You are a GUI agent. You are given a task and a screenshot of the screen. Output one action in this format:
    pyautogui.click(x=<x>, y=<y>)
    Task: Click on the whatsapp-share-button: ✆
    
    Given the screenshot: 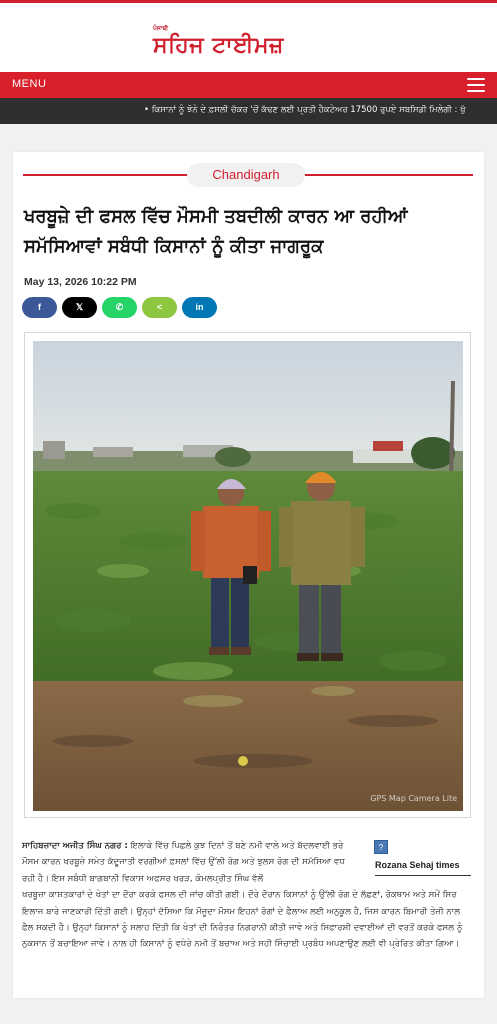 What is the action you would take?
    pyautogui.click(x=119, y=307)
    